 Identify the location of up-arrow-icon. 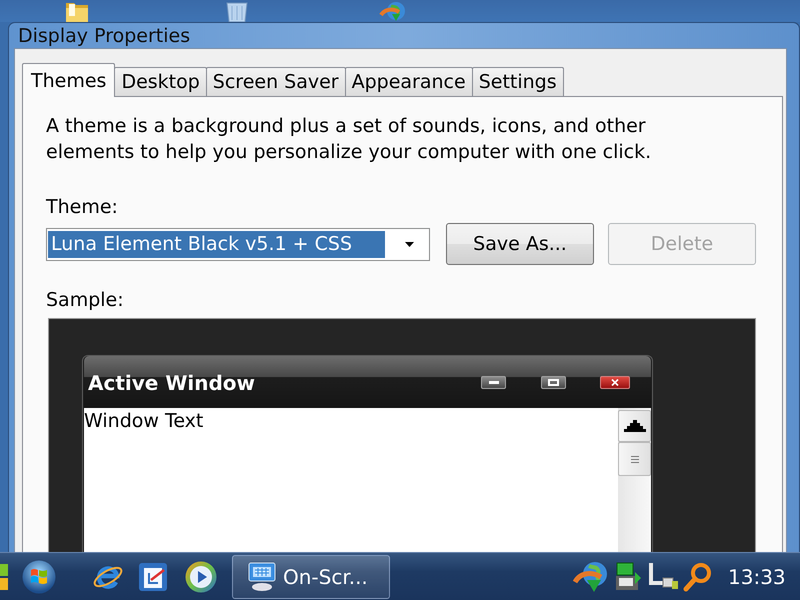
(635, 426).